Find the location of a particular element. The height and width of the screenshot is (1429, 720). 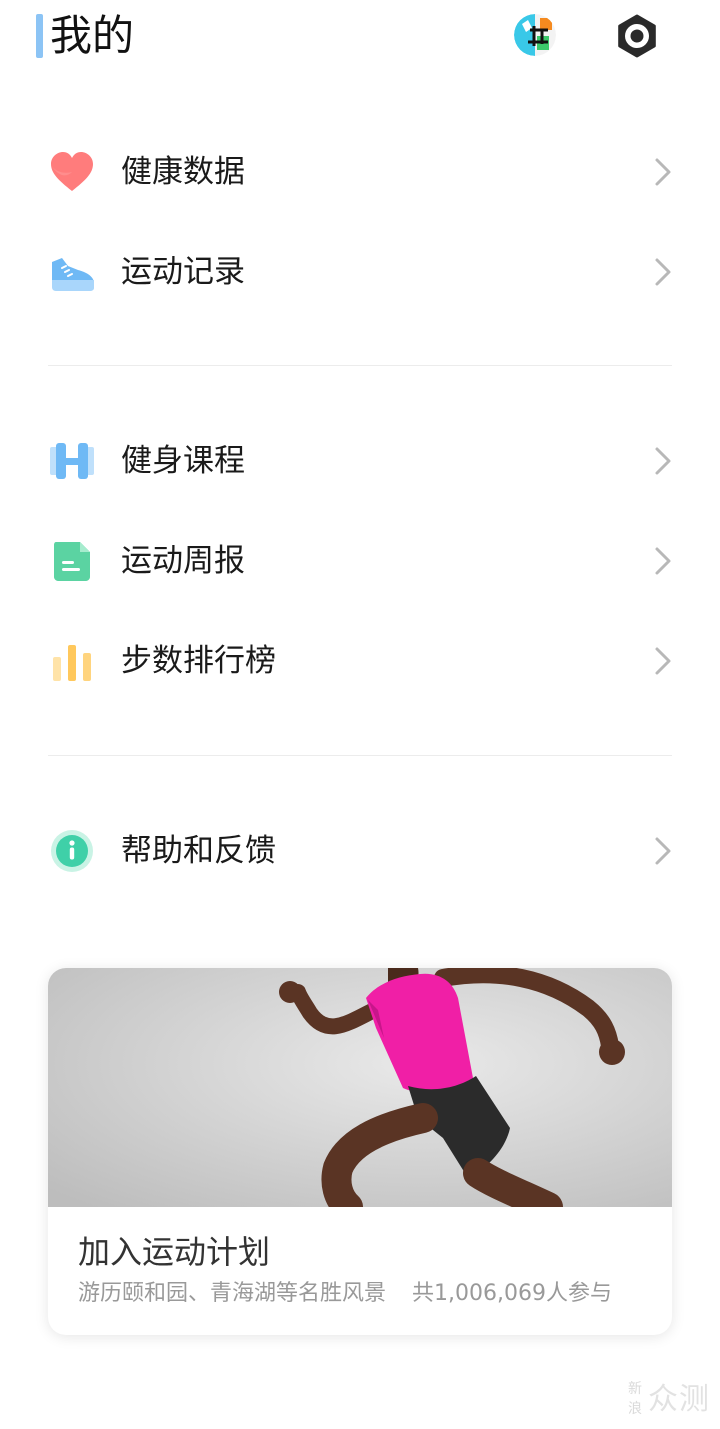

title-accent-bar is located at coordinates (39, 36).